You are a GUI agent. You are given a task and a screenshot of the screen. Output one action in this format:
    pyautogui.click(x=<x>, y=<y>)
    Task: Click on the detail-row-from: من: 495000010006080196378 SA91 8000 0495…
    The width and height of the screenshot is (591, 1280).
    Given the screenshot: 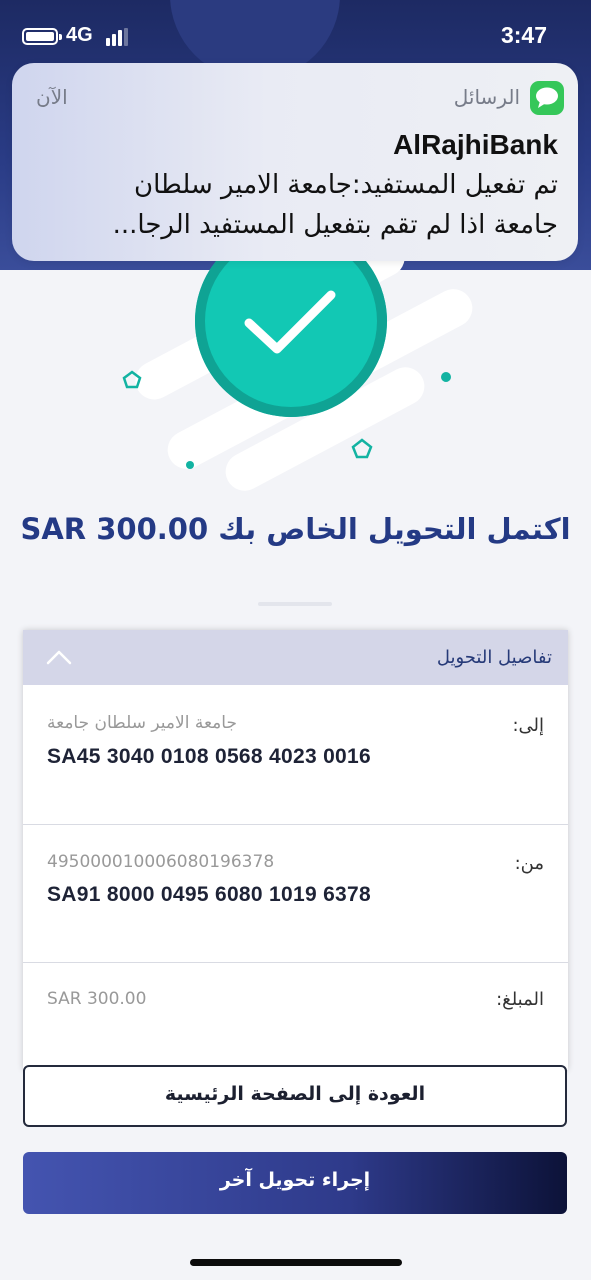 What is the action you would take?
    pyautogui.click(x=295, y=893)
    